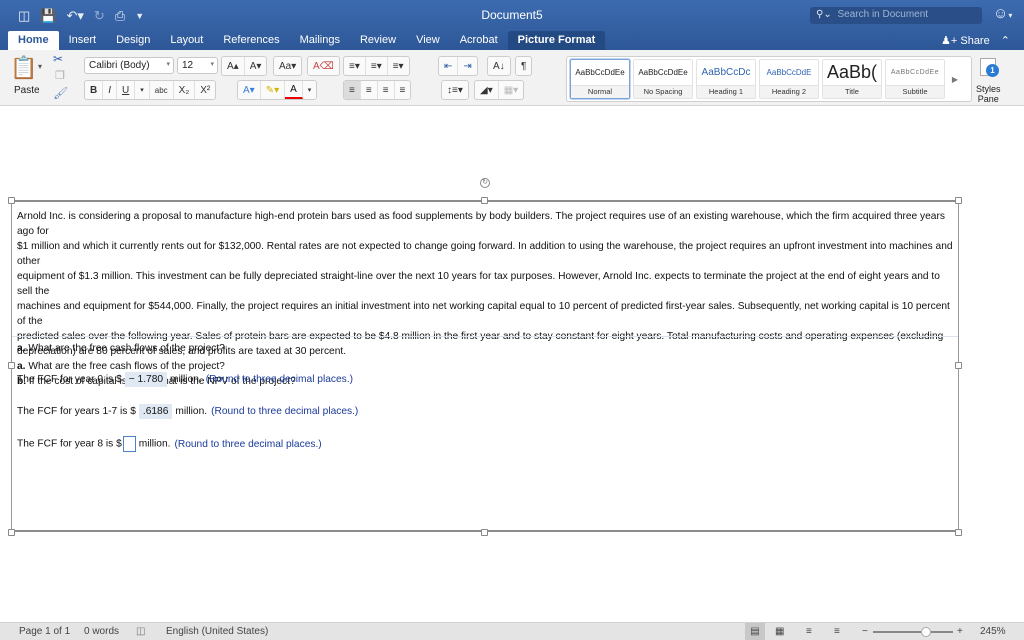 The height and width of the screenshot is (640, 1024). Describe the element at coordinates (140, 631) in the screenshot. I see `proofing-icon: ◫` at that location.